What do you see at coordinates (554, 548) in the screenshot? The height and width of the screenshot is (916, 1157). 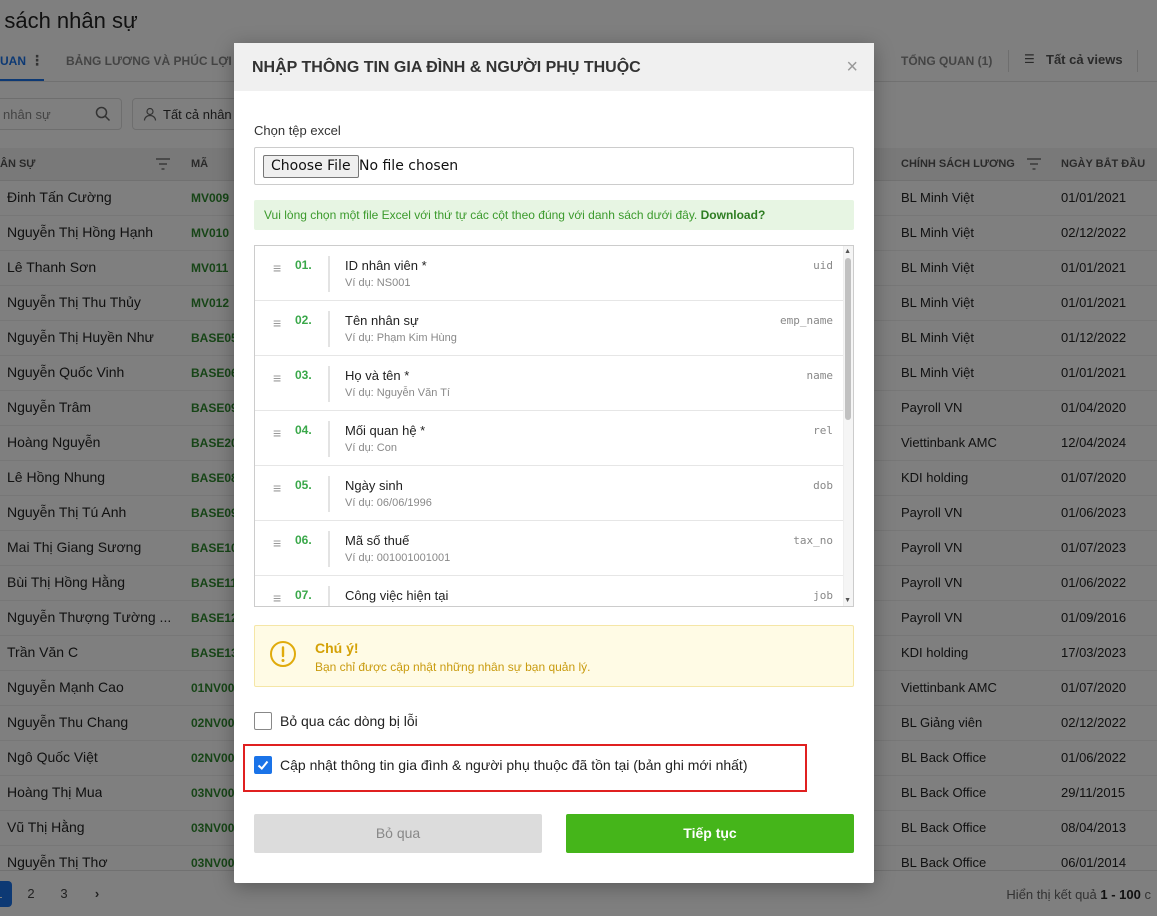 I see `column-list-item: ≡ 06. Mã số thuế Ví dụ: 001001001001 tax_no` at bounding box center [554, 548].